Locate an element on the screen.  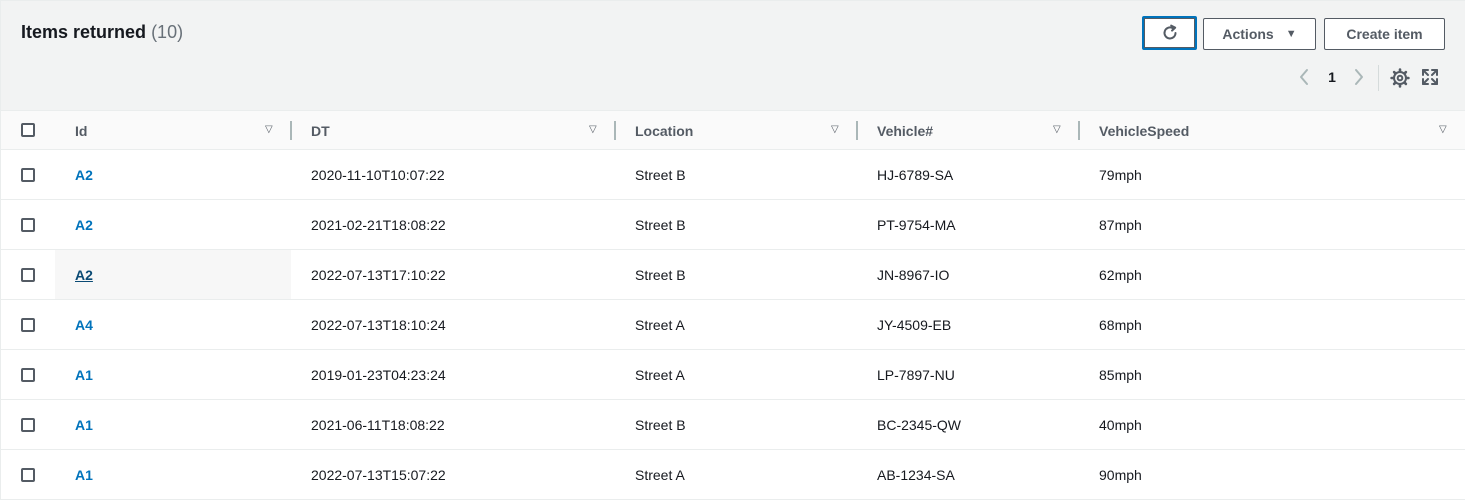
actions-label: Actions is located at coordinates (1248, 34).